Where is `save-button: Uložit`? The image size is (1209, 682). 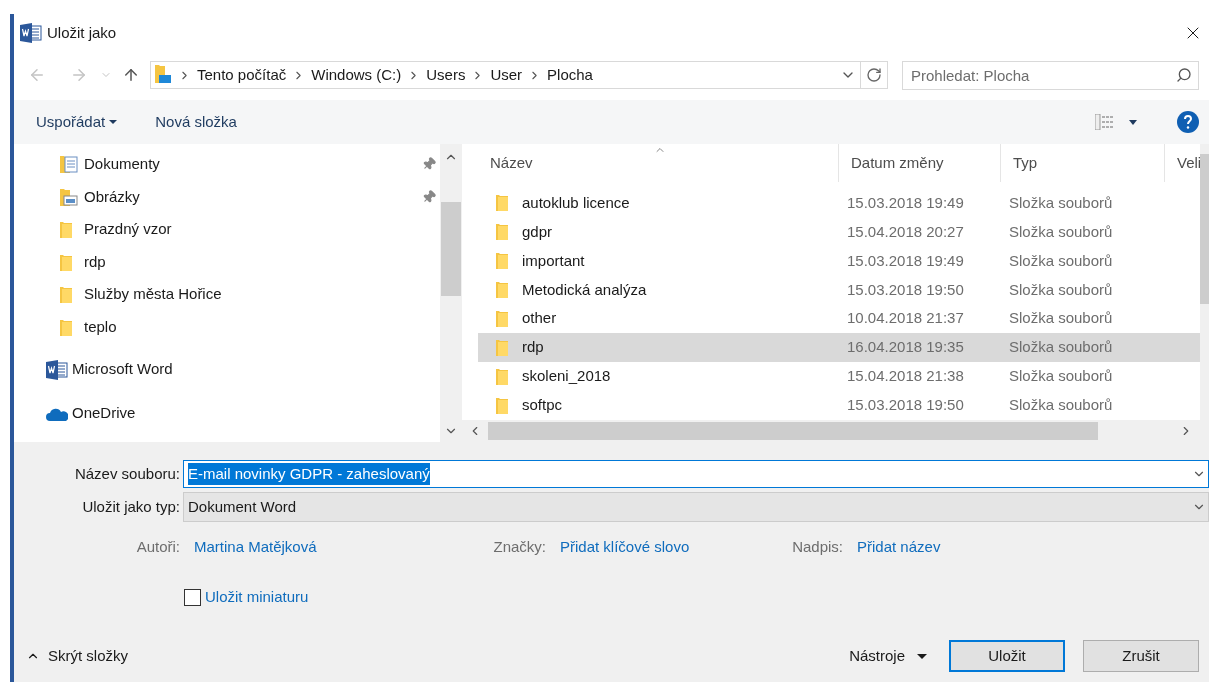 save-button: Uložit is located at coordinates (1007, 656).